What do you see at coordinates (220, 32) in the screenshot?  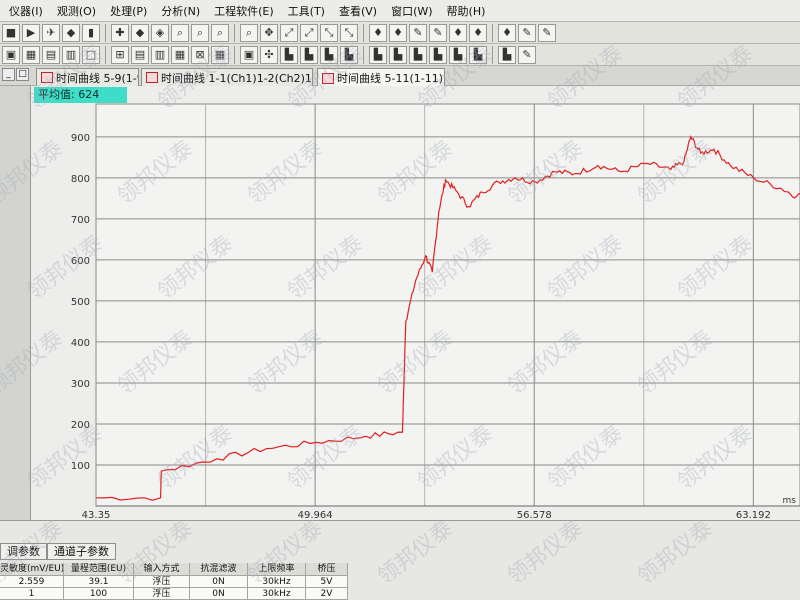 I see `main-tool-icon-10: ⌕` at bounding box center [220, 32].